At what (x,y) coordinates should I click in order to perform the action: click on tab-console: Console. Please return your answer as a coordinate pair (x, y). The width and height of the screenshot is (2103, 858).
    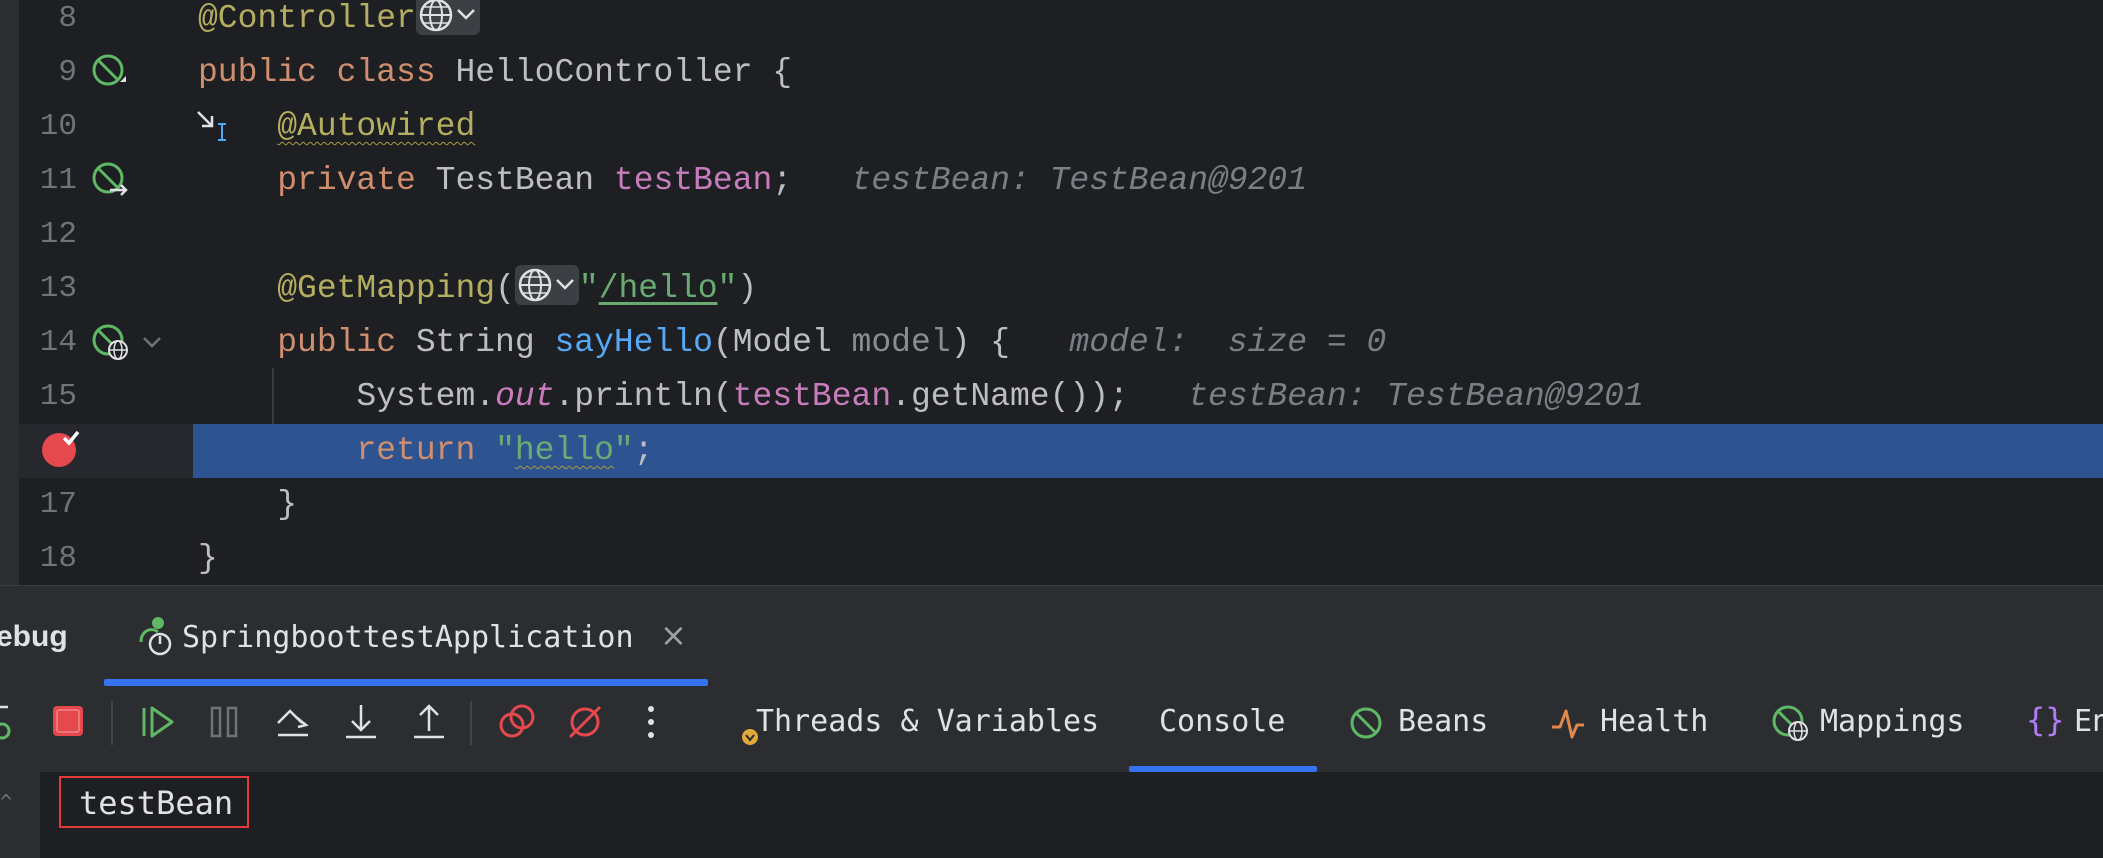
    Looking at the image, I should click on (1223, 722).